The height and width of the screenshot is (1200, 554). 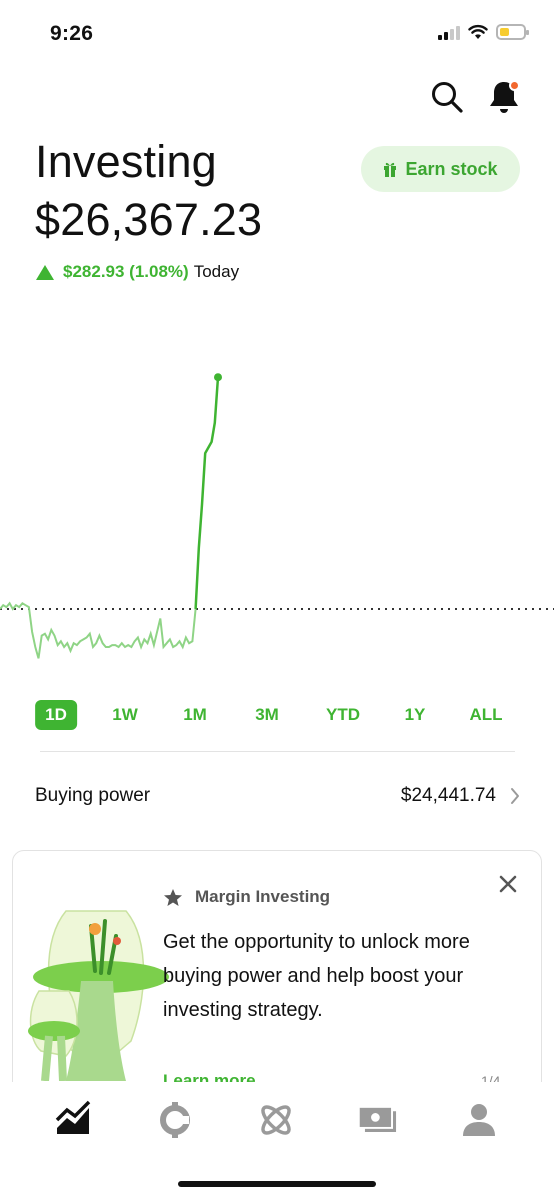 I want to click on buying-power-label: Buying power, so click(x=93, y=795).